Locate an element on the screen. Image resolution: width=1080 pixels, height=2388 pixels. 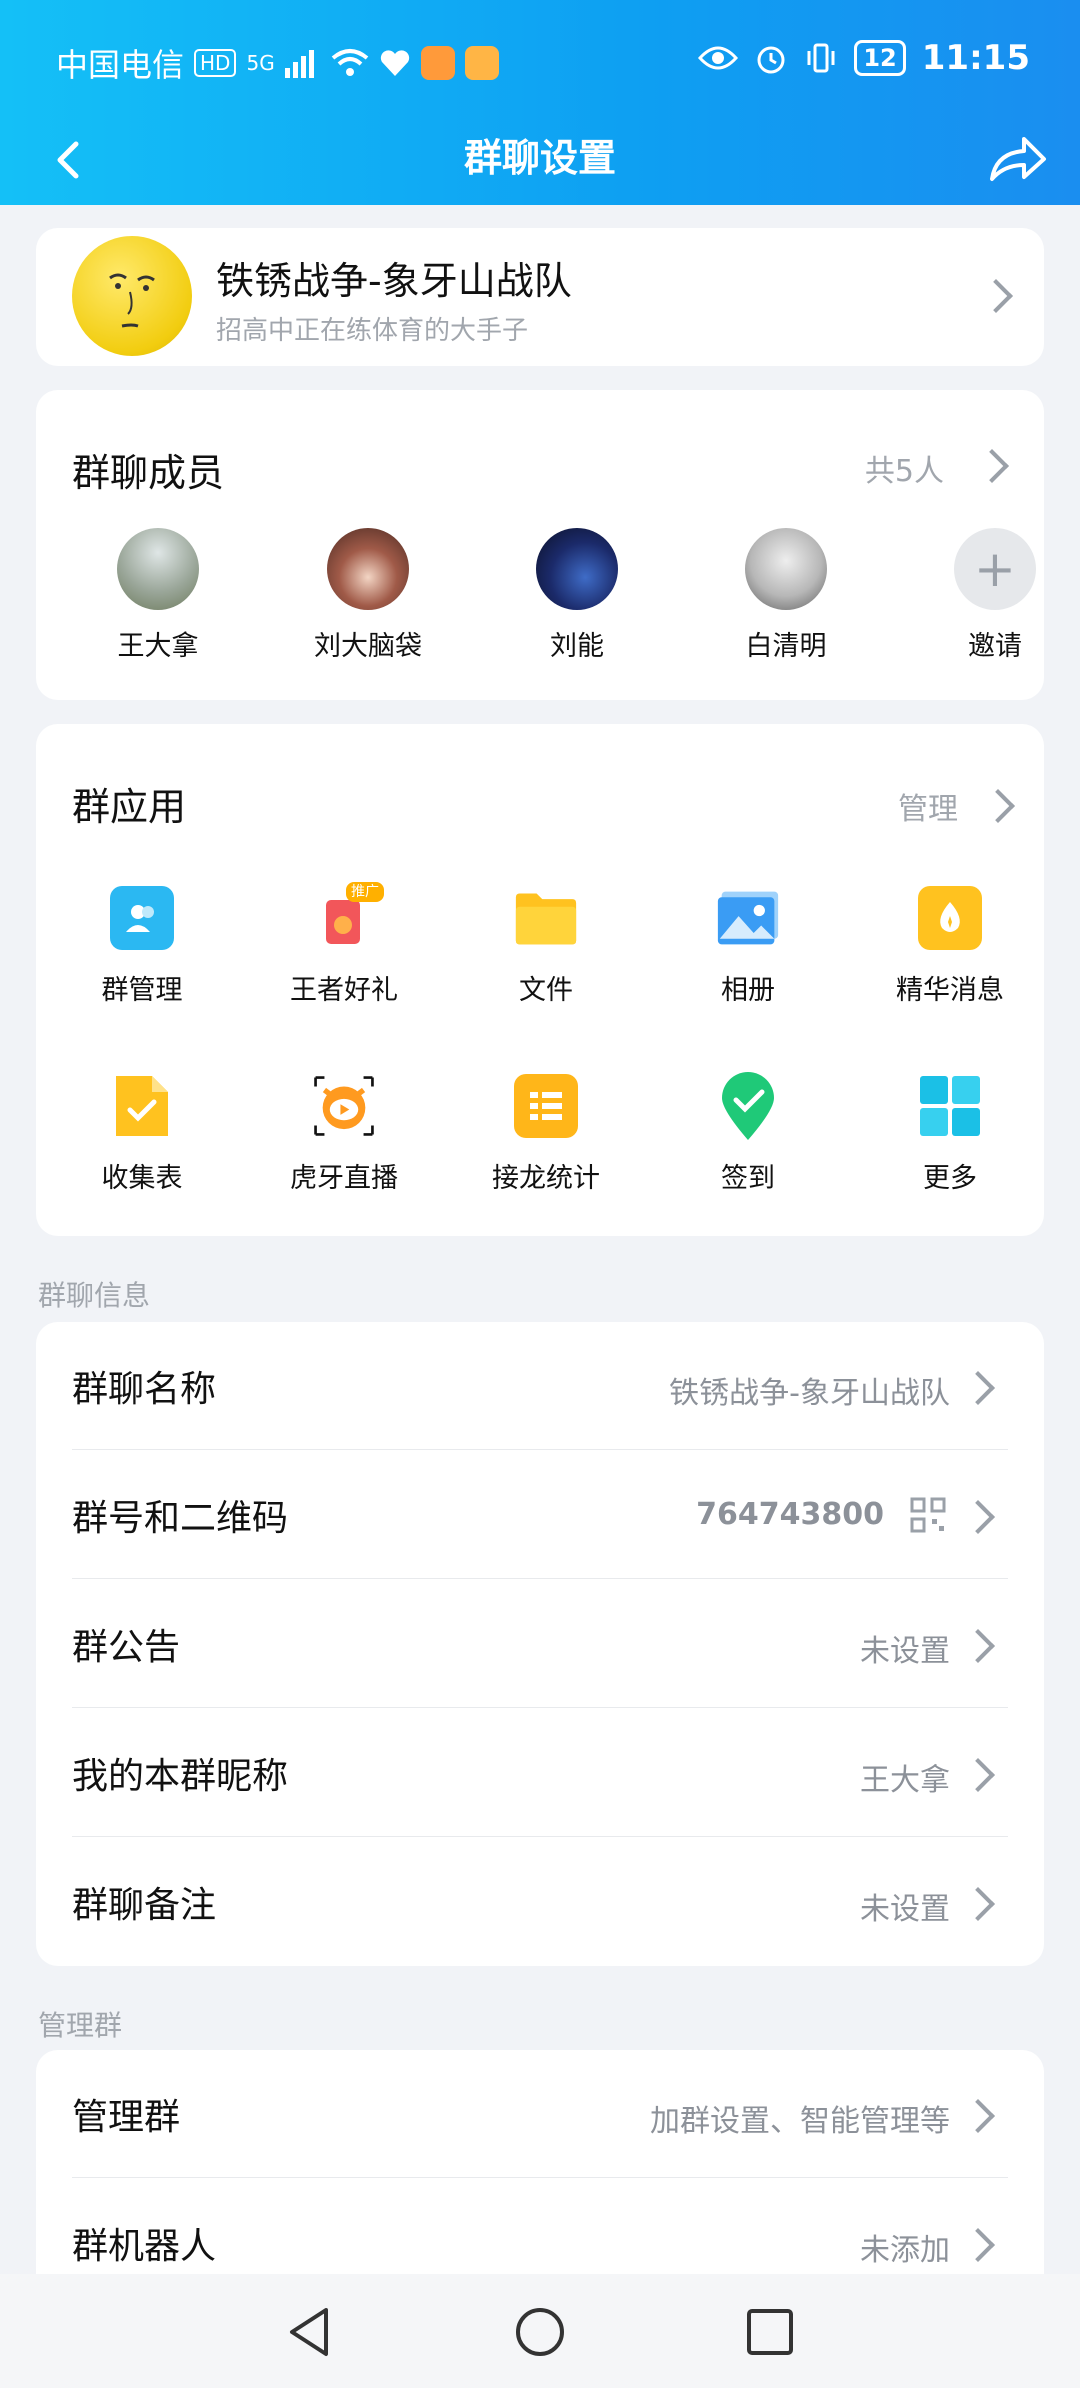
system-navigation-bar is located at coordinates (540, 2331).